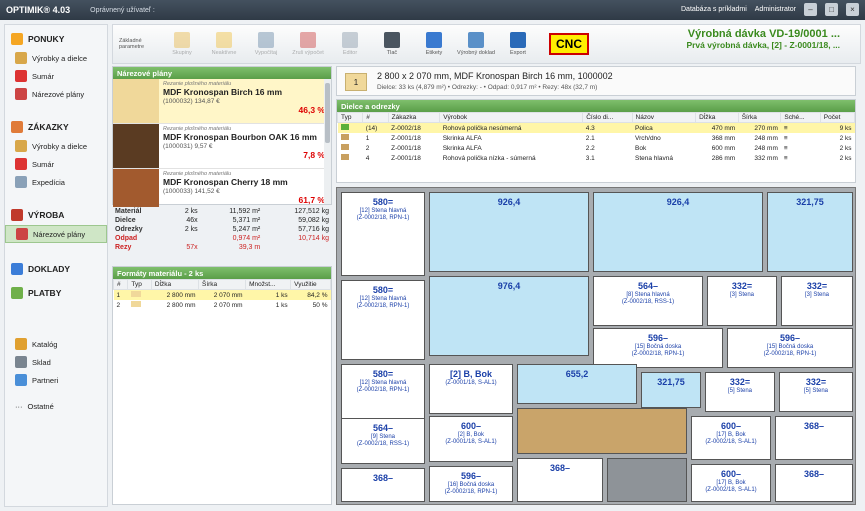 The image size is (865, 511). Describe the element at coordinates (664, 117) in the screenshot. I see `column-header: Názov` at that location.